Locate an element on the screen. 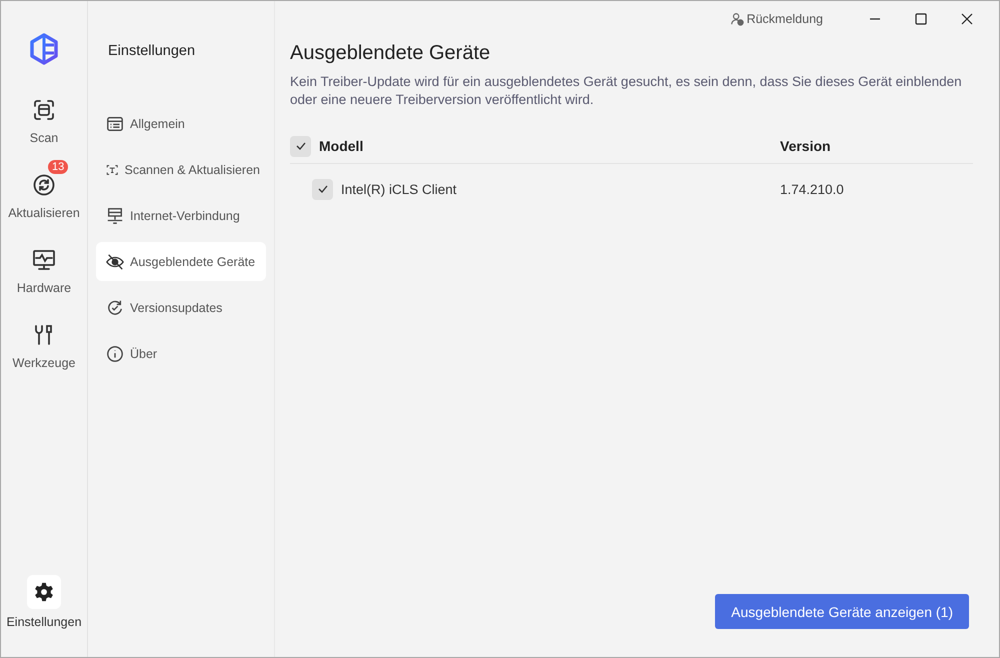 The image size is (1000, 658). feedback-button: Rückmeldung is located at coordinates (776, 19).